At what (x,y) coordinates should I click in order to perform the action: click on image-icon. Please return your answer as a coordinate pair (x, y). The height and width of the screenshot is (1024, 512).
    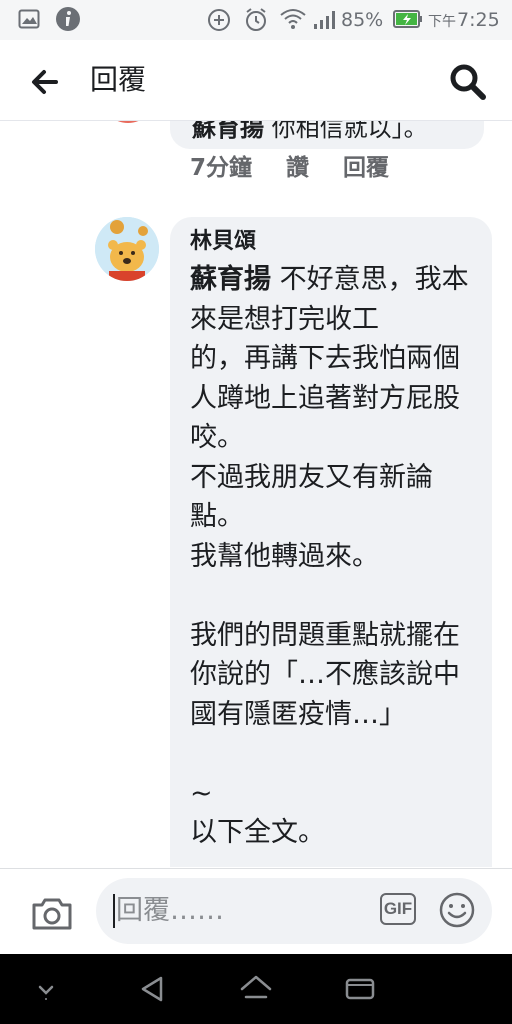
    Looking at the image, I should click on (29, 19).